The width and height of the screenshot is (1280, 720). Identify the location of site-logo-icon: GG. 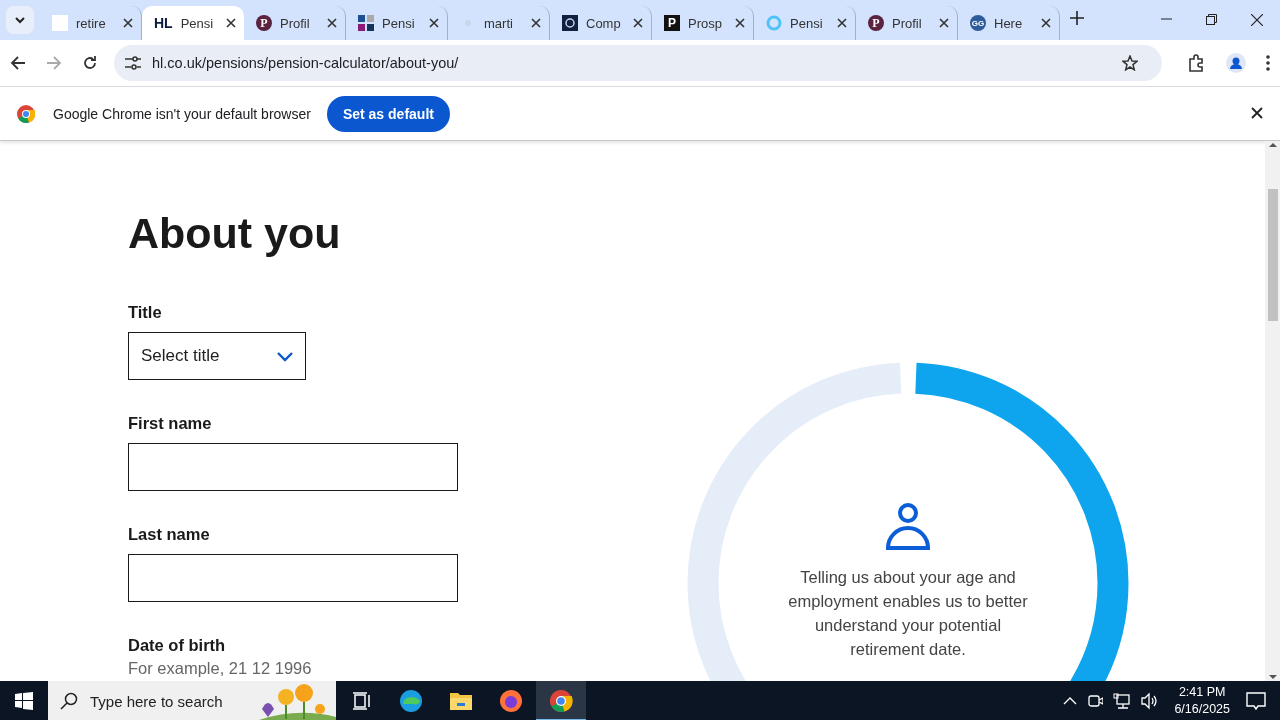
(978, 23).